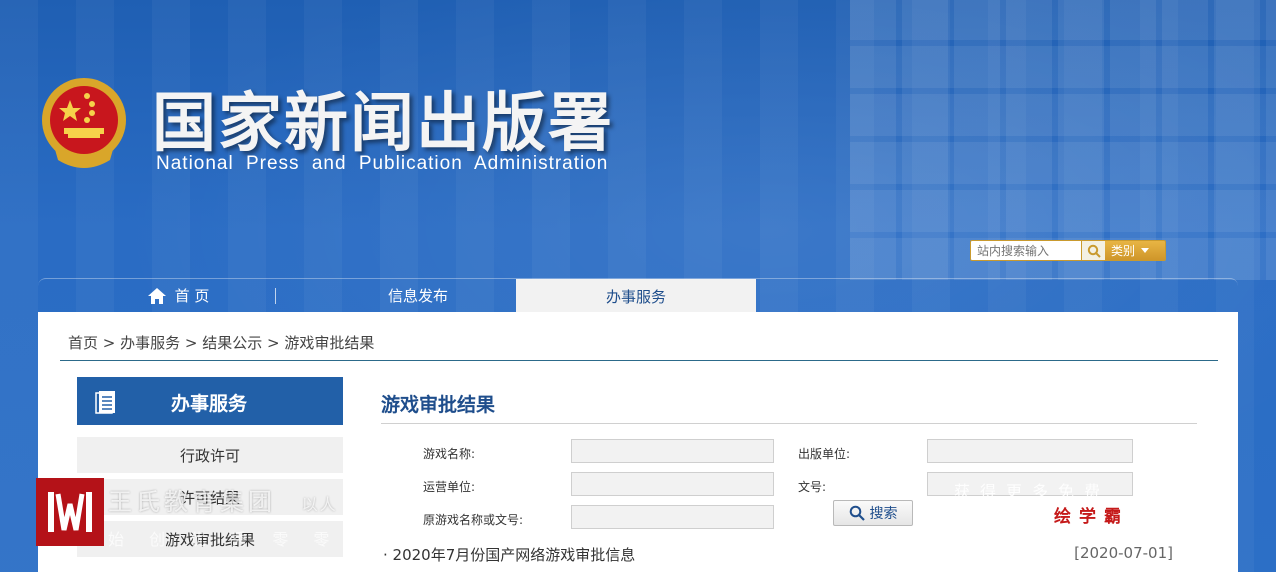  What do you see at coordinates (383, 124) in the screenshot?
I see `site-title: 国家新闻出版署` at bounding box center [383, 124].